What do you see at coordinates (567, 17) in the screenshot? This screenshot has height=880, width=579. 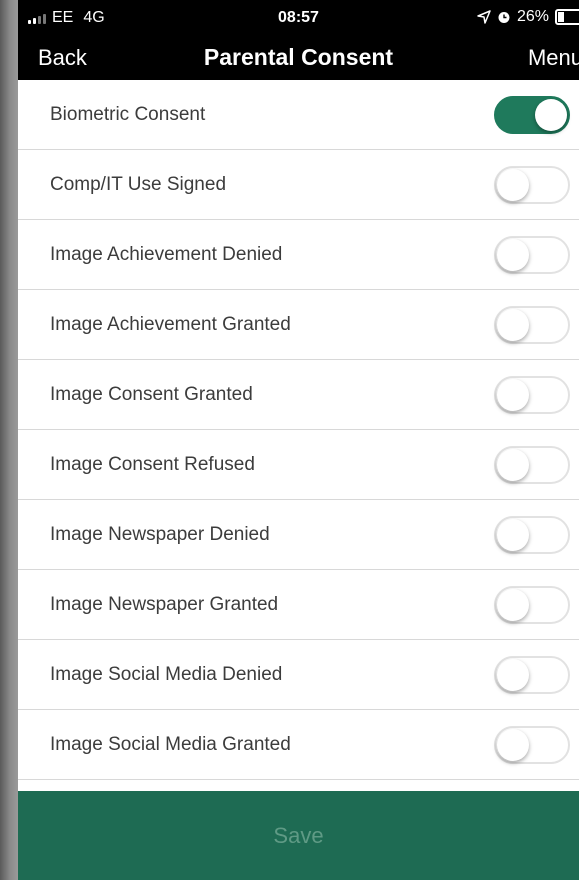 I see `battery-icon` at bounding box center [567, 17].